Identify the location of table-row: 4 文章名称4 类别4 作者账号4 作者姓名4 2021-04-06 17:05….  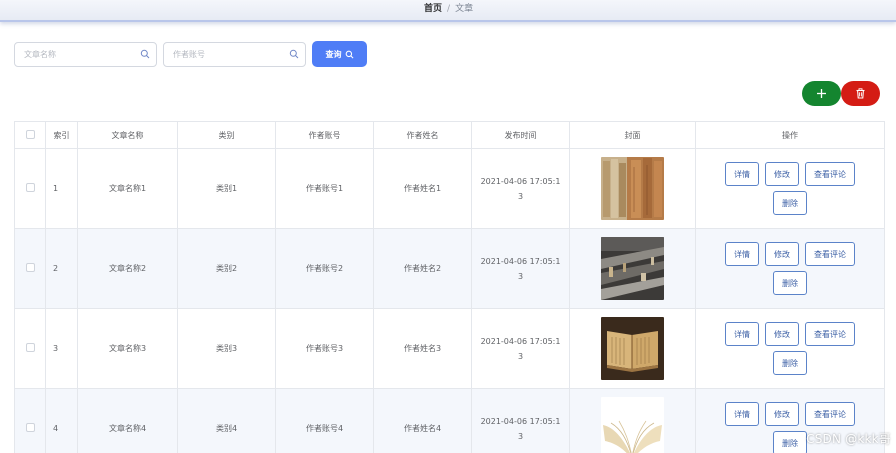
(449, 420).